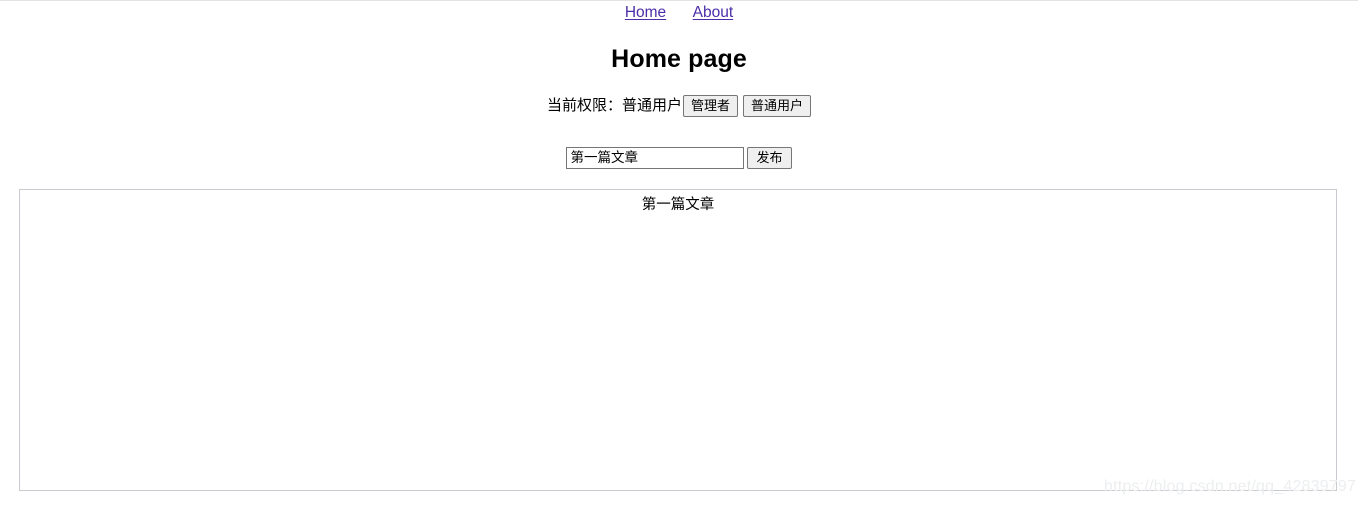  I want to click on nav-link-about: About, so click(713, 12).